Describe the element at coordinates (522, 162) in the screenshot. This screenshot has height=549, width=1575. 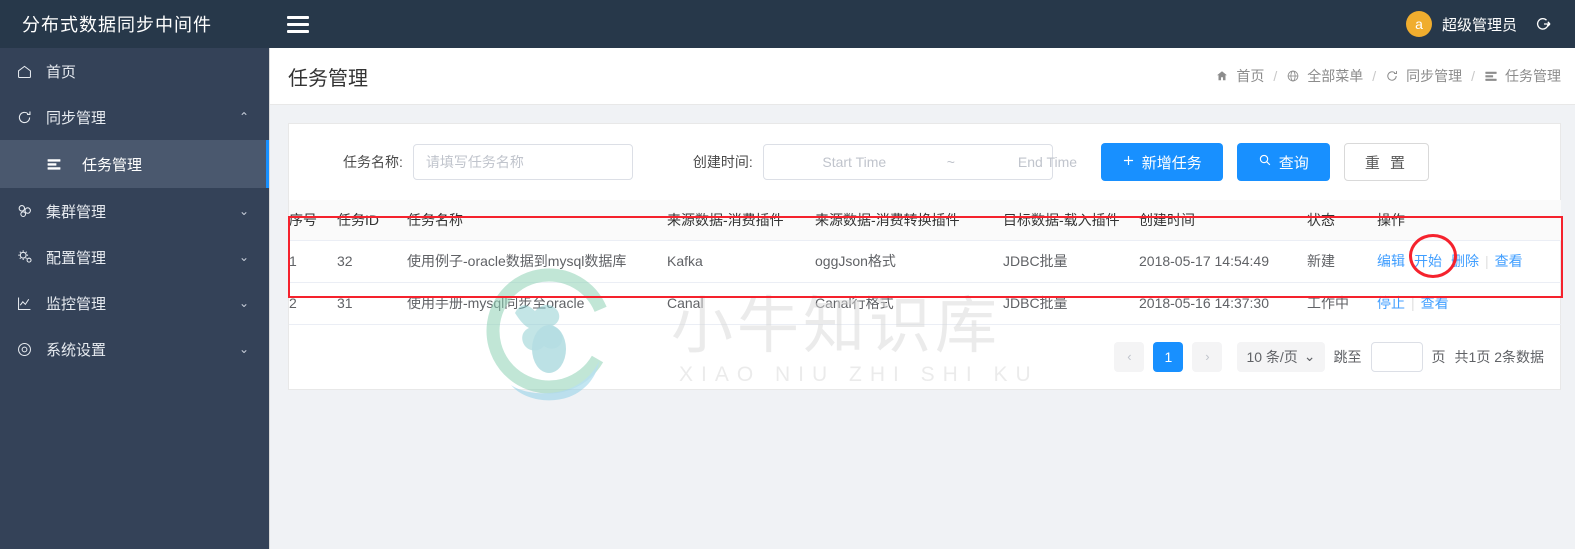
I see `task-name-input` at that location.